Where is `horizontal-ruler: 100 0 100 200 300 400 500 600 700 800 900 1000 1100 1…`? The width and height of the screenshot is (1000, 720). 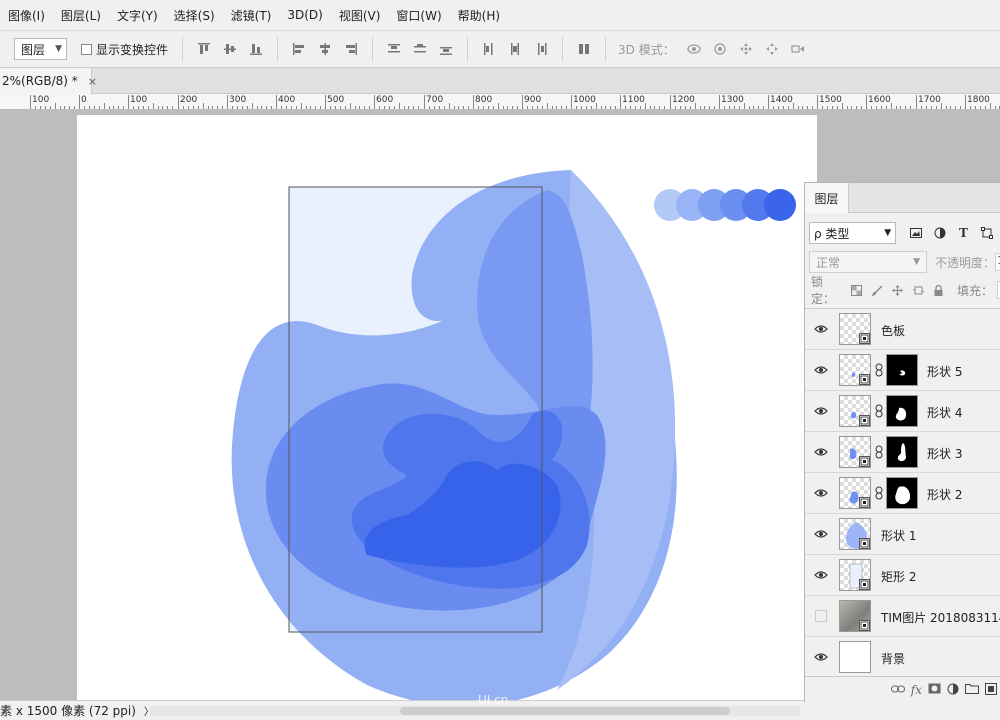 horizontal-ruler: 100 0 100 200 300 400 500 600 700 800 900 1000 1100 1… is located at coordinates (500, 102).